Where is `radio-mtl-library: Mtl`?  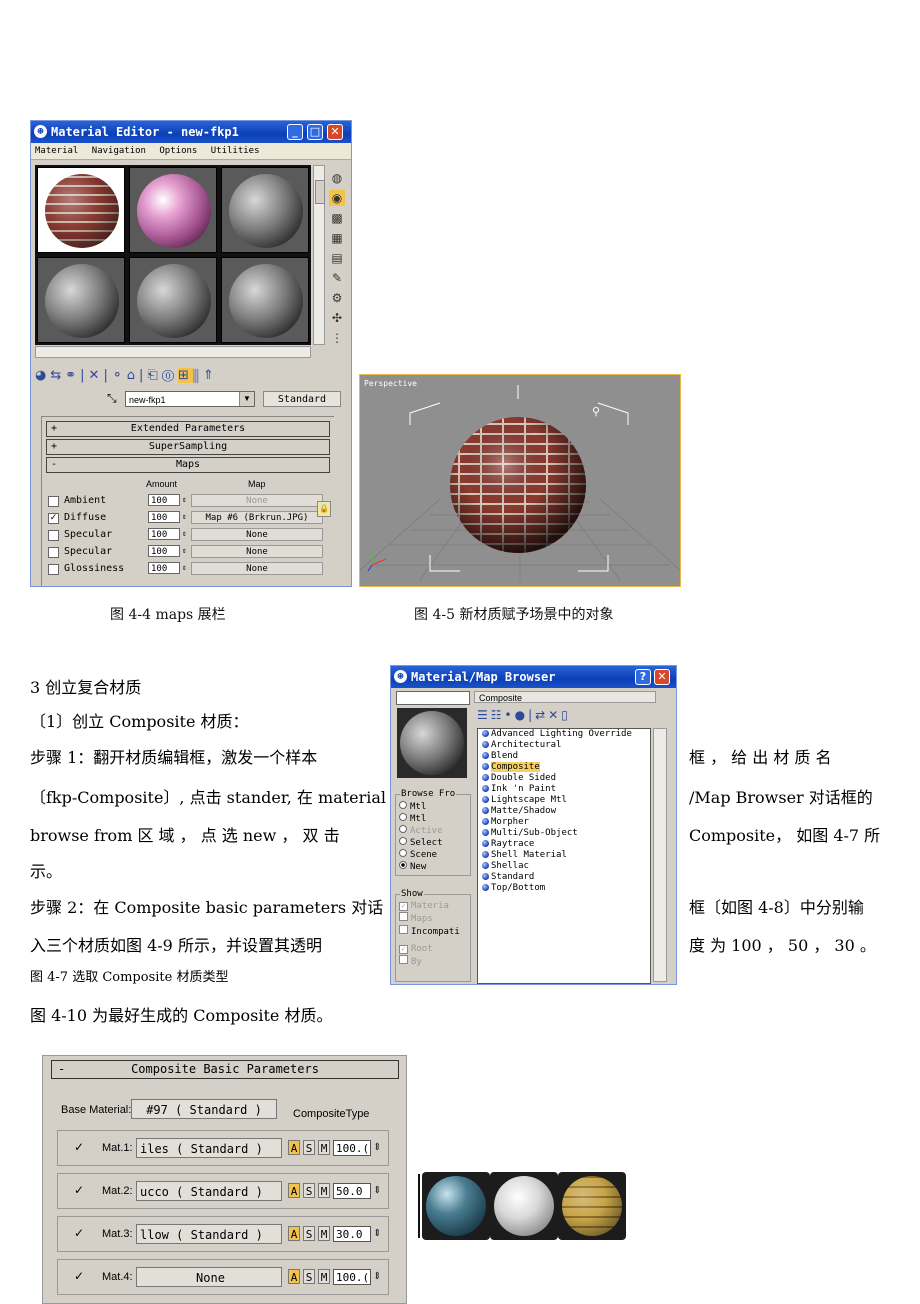 radio-mtl-library: Mtl is located at coordinates (433, 807).